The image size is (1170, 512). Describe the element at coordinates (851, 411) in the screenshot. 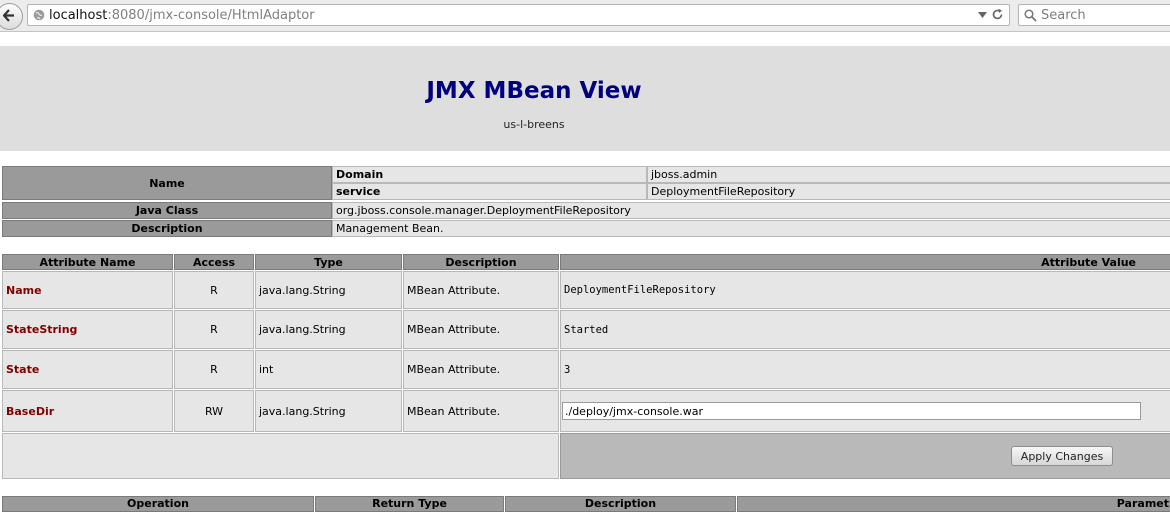

I see `basedir-value-input` at that location.